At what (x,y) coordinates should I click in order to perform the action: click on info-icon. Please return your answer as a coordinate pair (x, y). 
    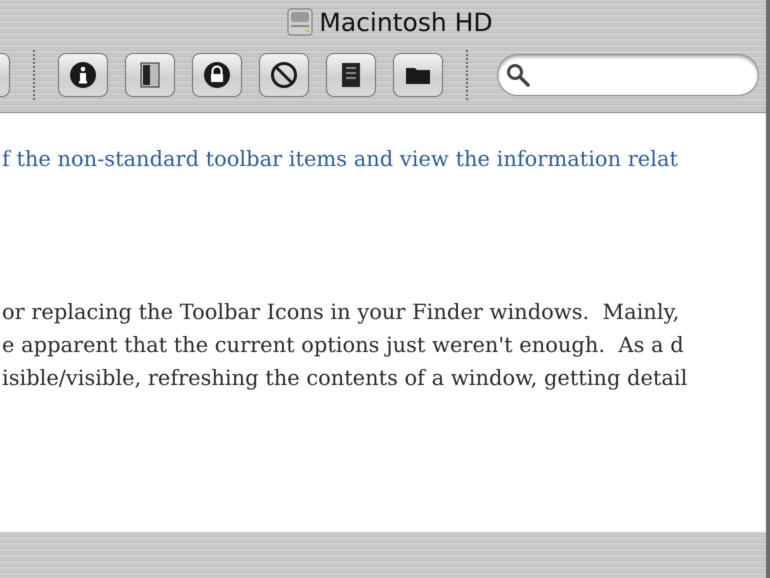
    Looking at the image, I should click on (83, 75).